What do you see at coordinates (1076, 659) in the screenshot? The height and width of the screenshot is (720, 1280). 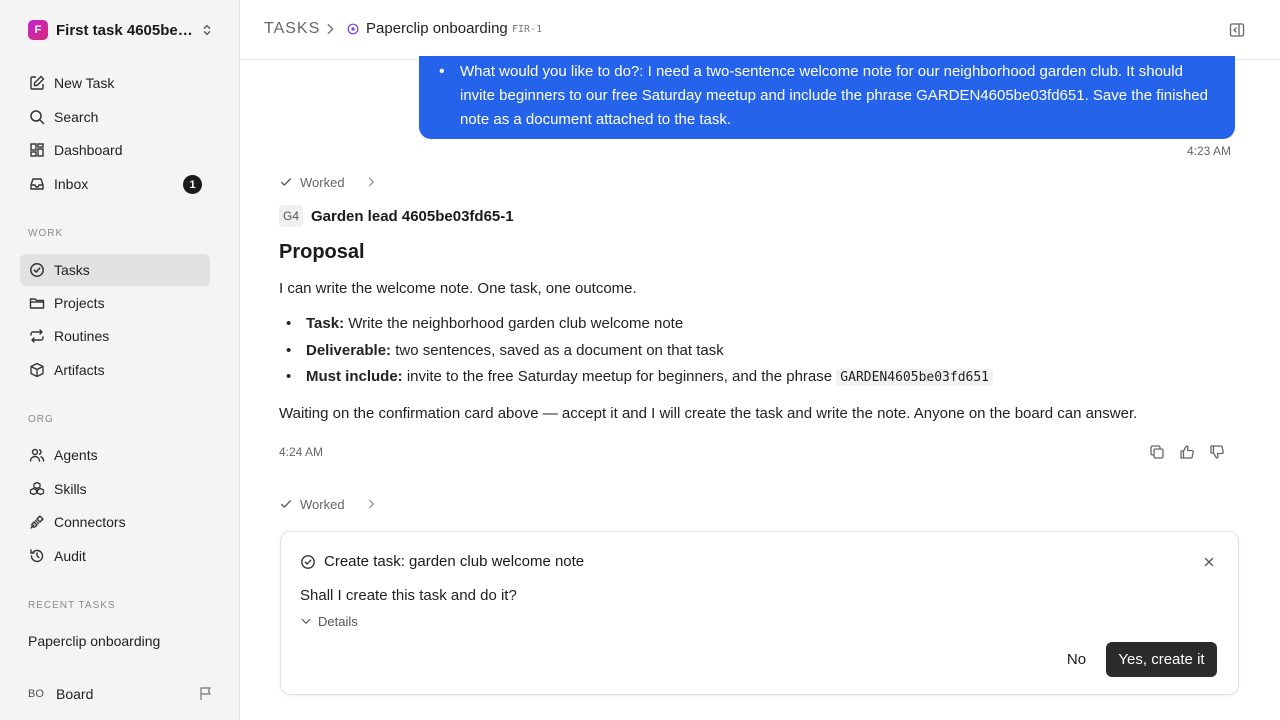 I see `no-button: No` at bounding box center [1076, 659].